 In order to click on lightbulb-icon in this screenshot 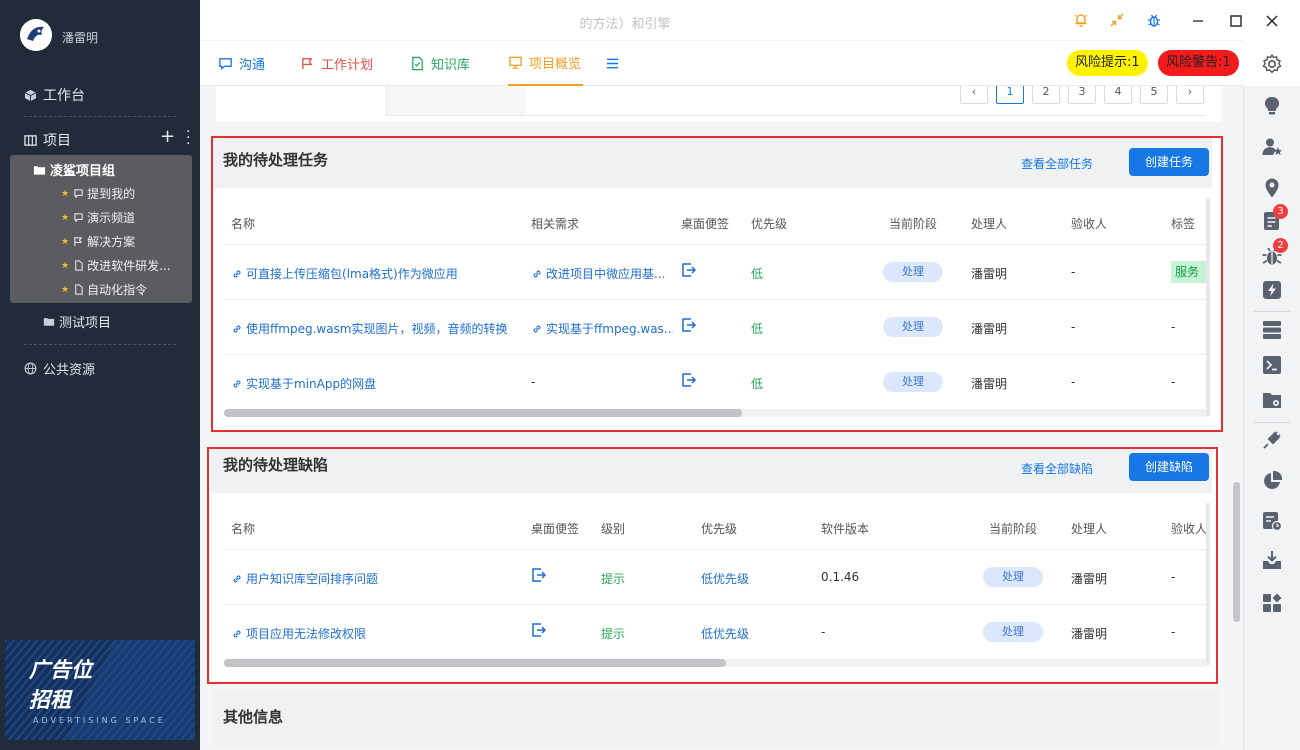, I will do `click(1272, 106)`.